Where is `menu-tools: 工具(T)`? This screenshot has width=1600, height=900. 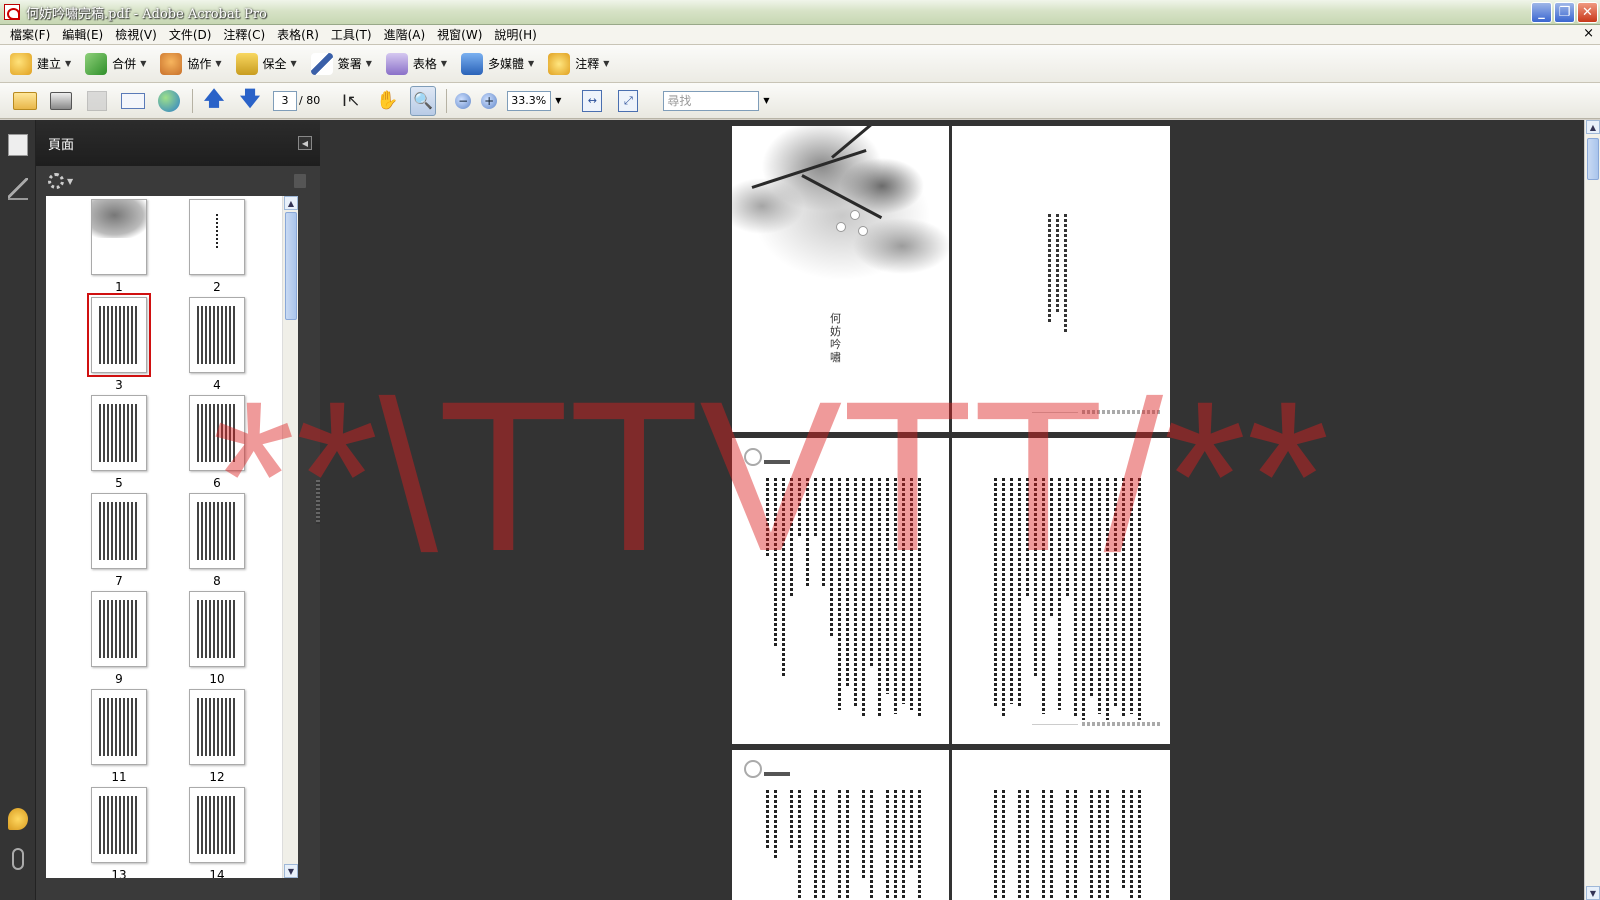
menu-tools: 工具(T) is located at coordinates (351, 34).